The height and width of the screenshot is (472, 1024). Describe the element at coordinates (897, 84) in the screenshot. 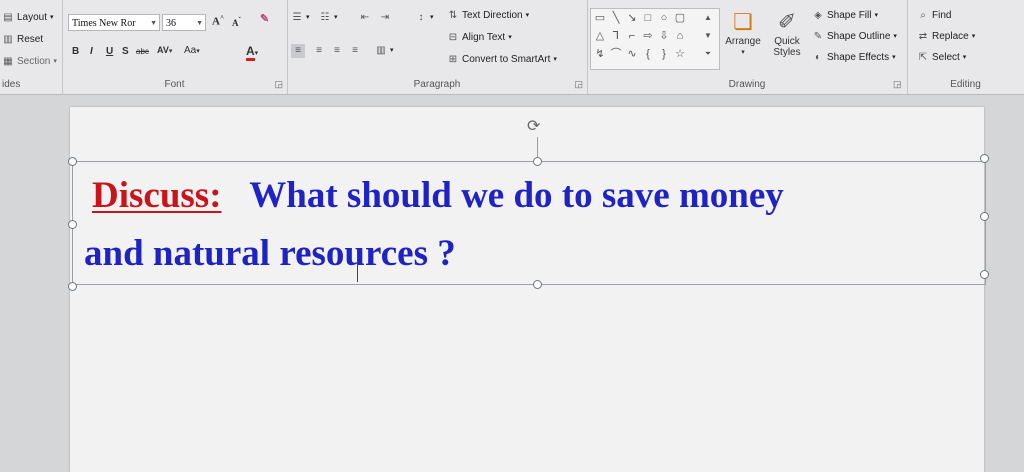

I see `drawing-dialog-launcher-icon: ◲` at that location.